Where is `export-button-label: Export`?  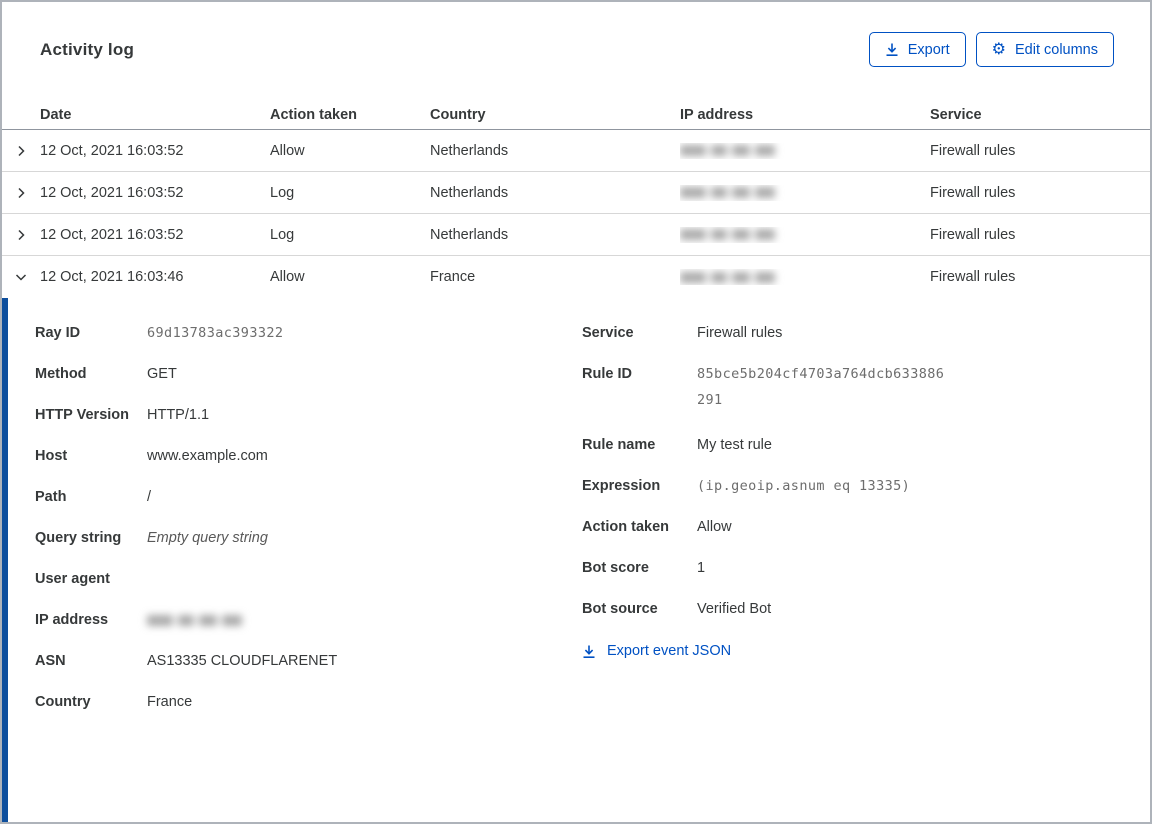 export-button-label: Export is located at coordinates (928, 49).